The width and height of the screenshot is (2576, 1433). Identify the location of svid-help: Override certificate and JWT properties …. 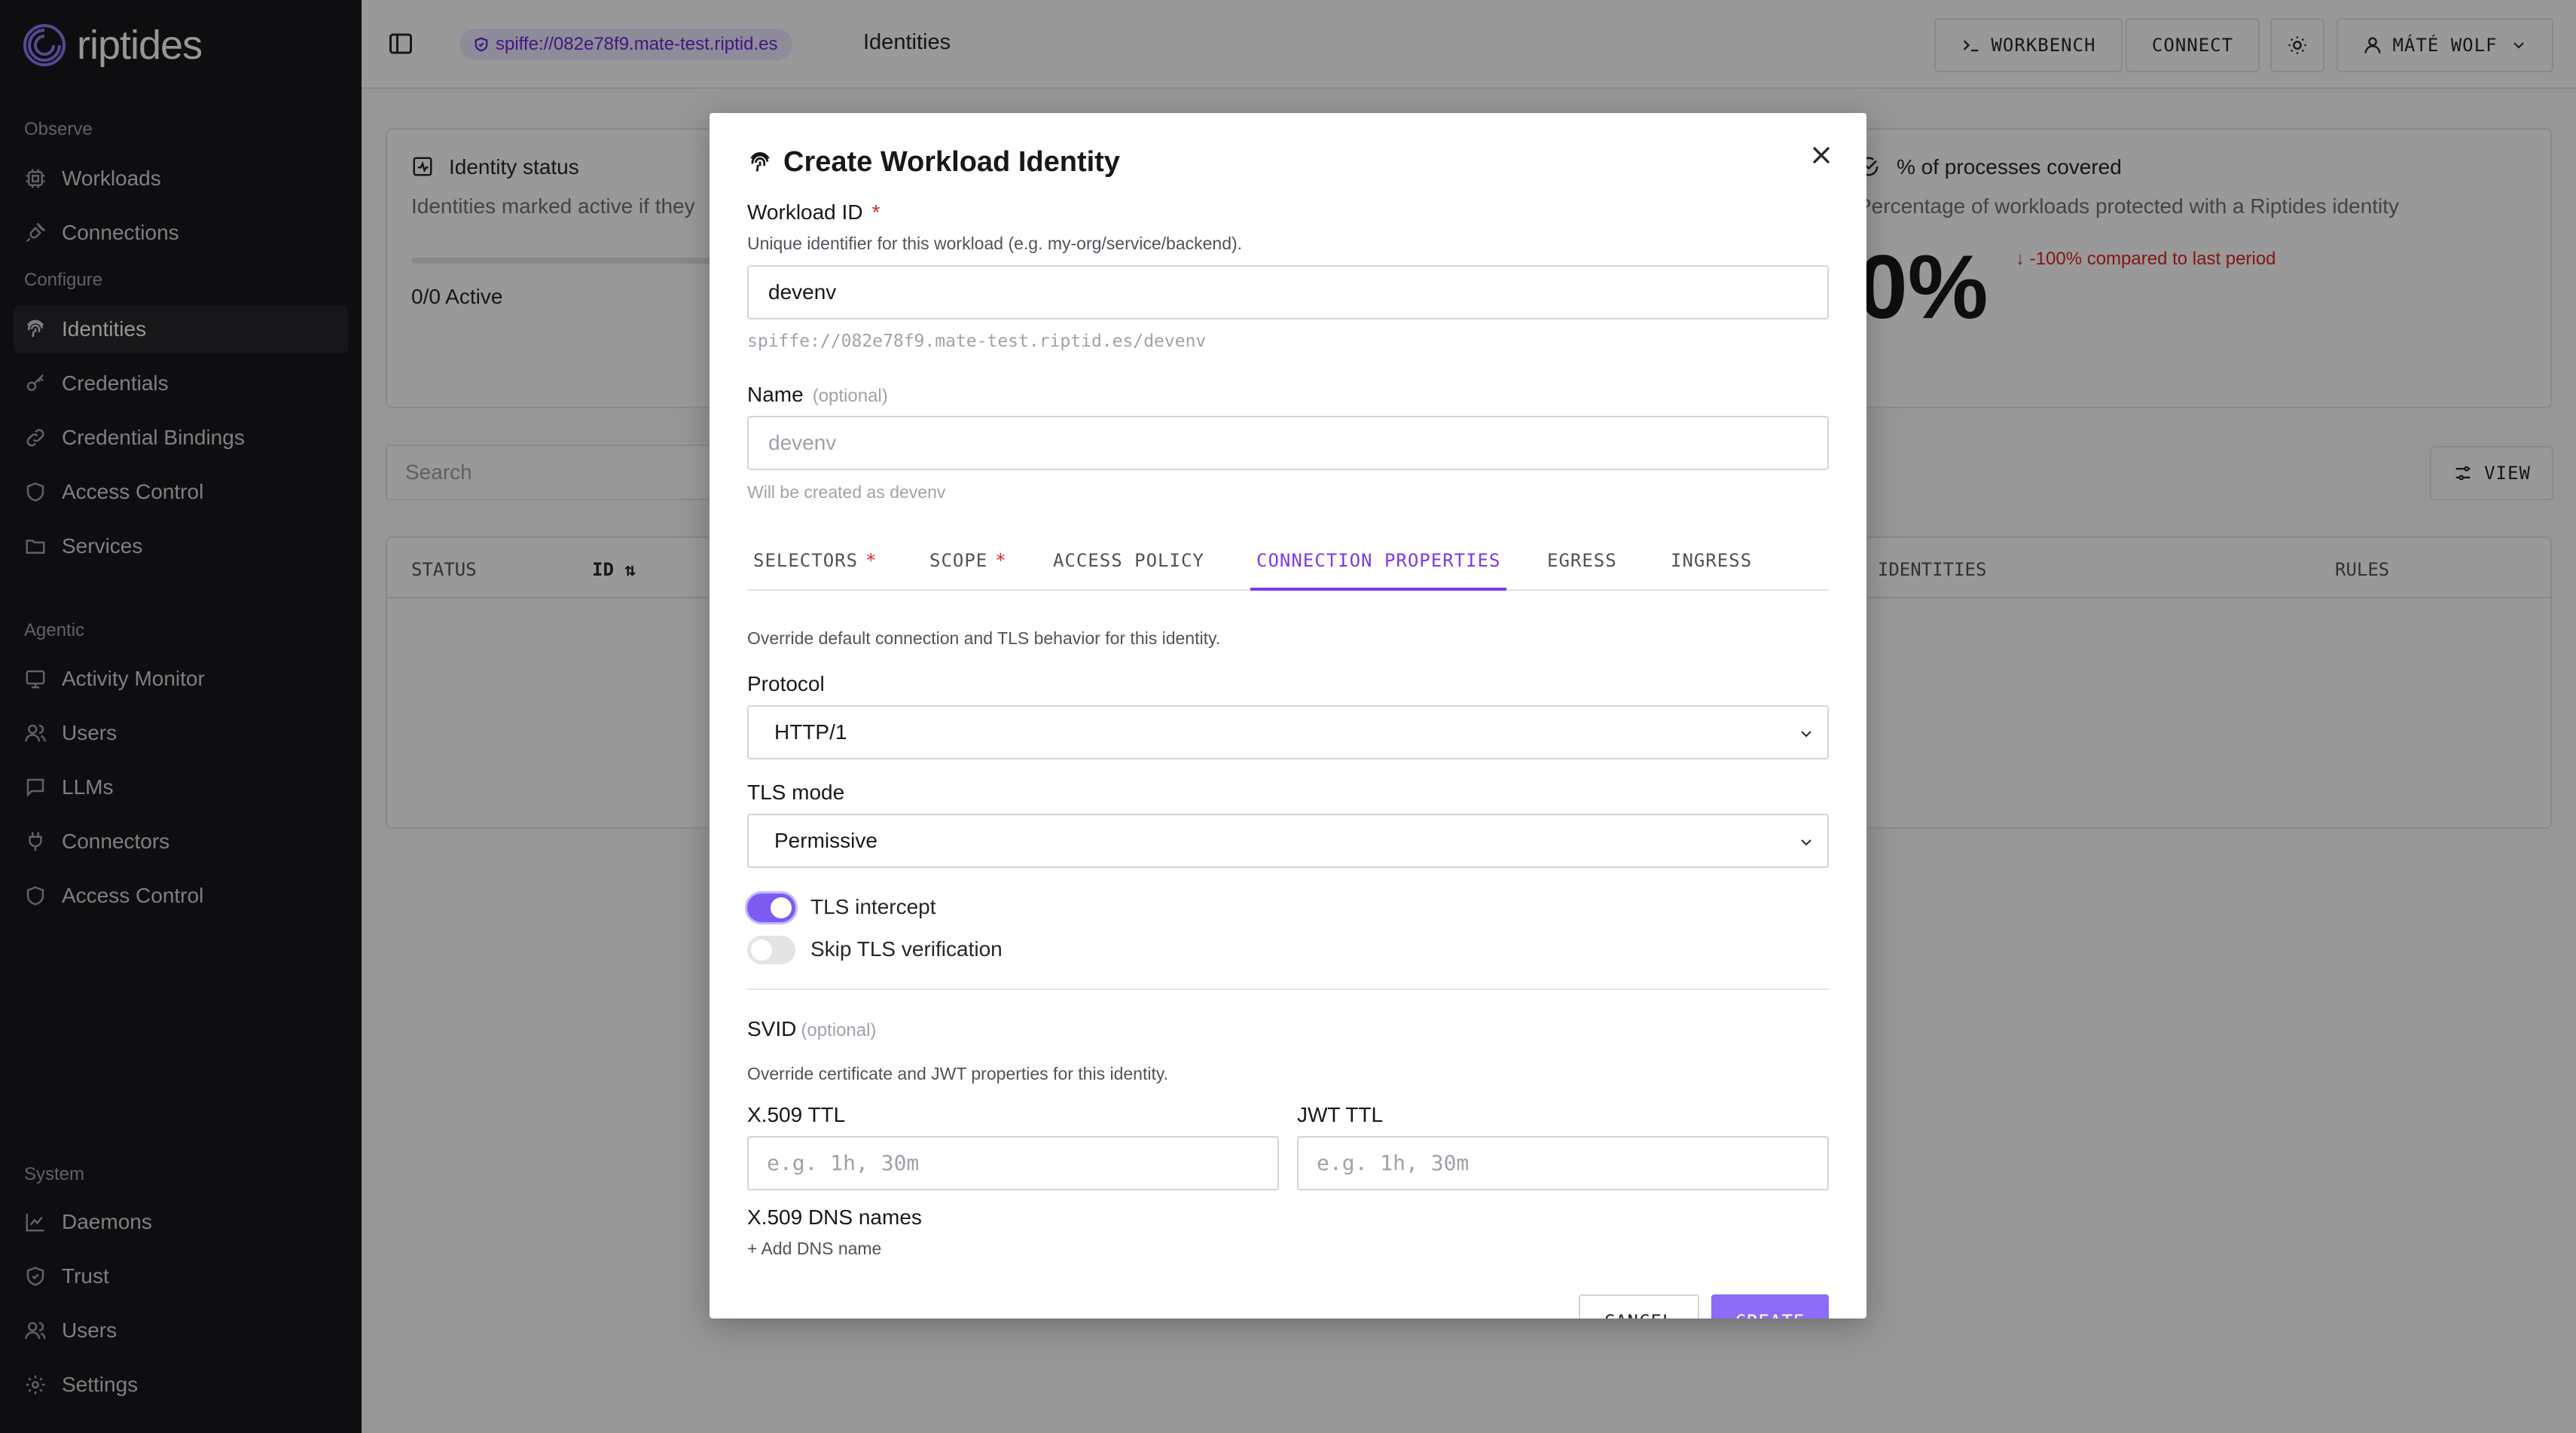
(958, 1073).